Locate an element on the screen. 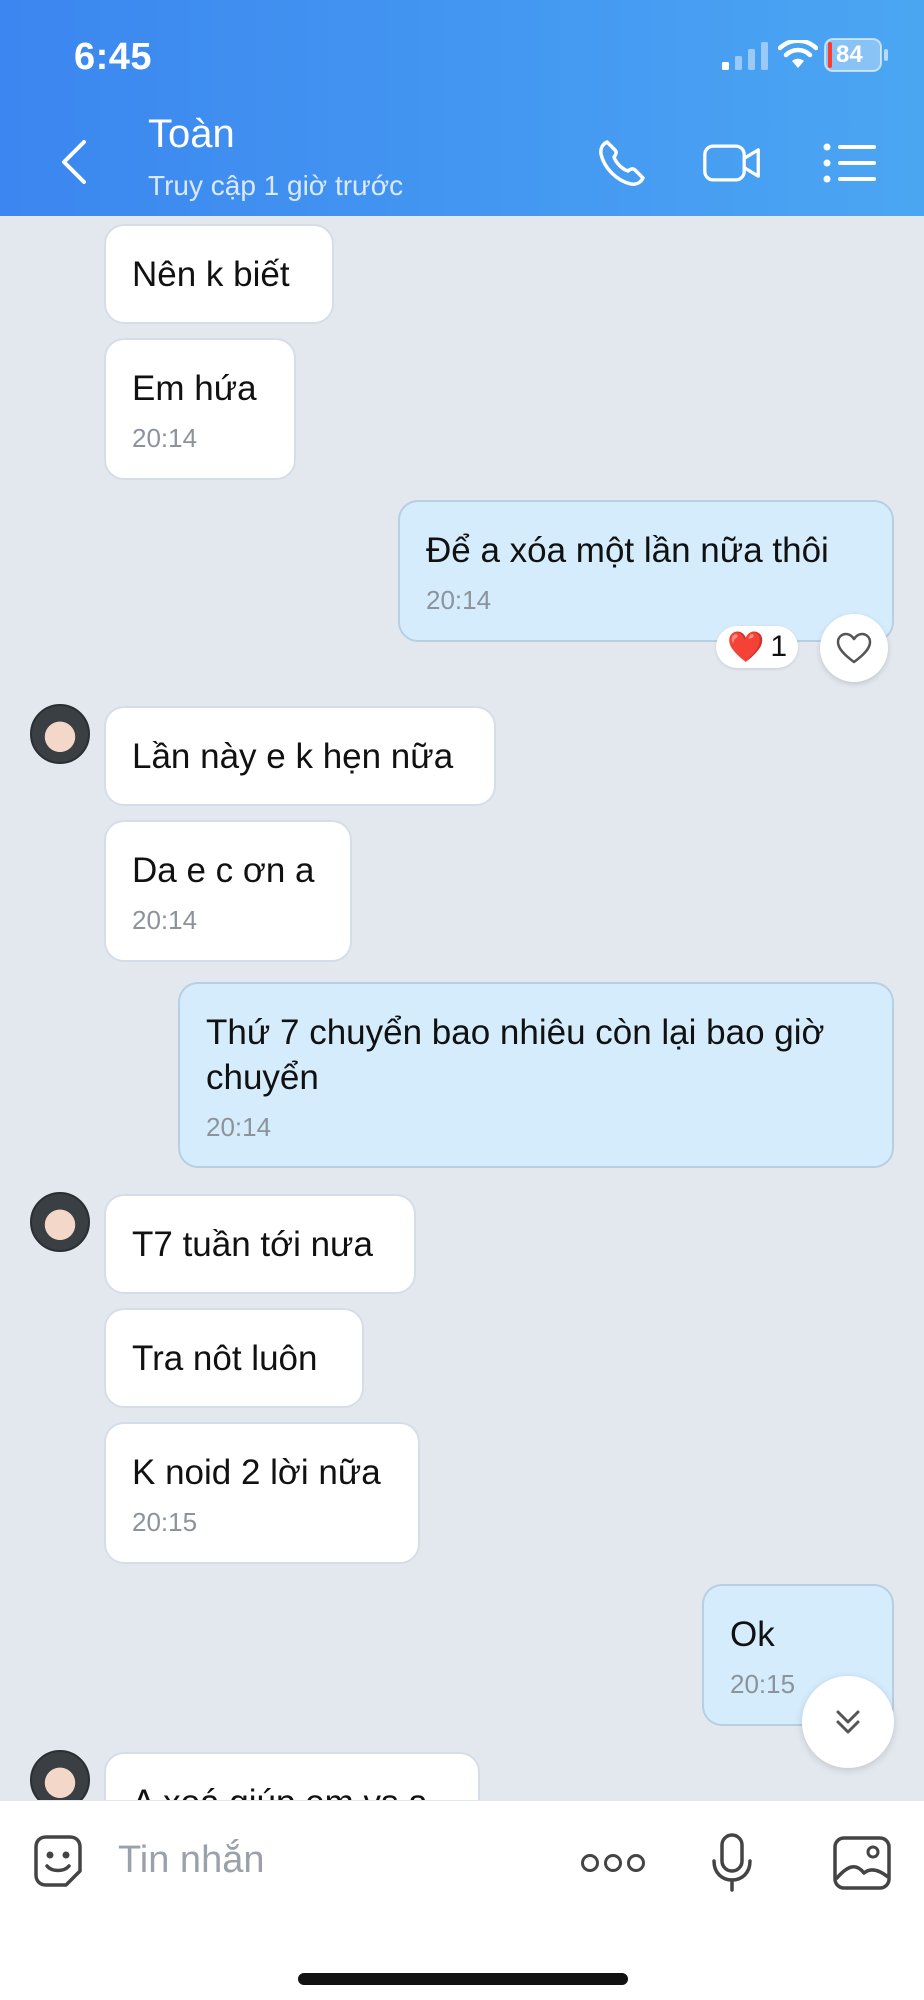 The width and height of the screenshot is (924, 2000). contact-name: Toàn is located at coordinates (191, 134).